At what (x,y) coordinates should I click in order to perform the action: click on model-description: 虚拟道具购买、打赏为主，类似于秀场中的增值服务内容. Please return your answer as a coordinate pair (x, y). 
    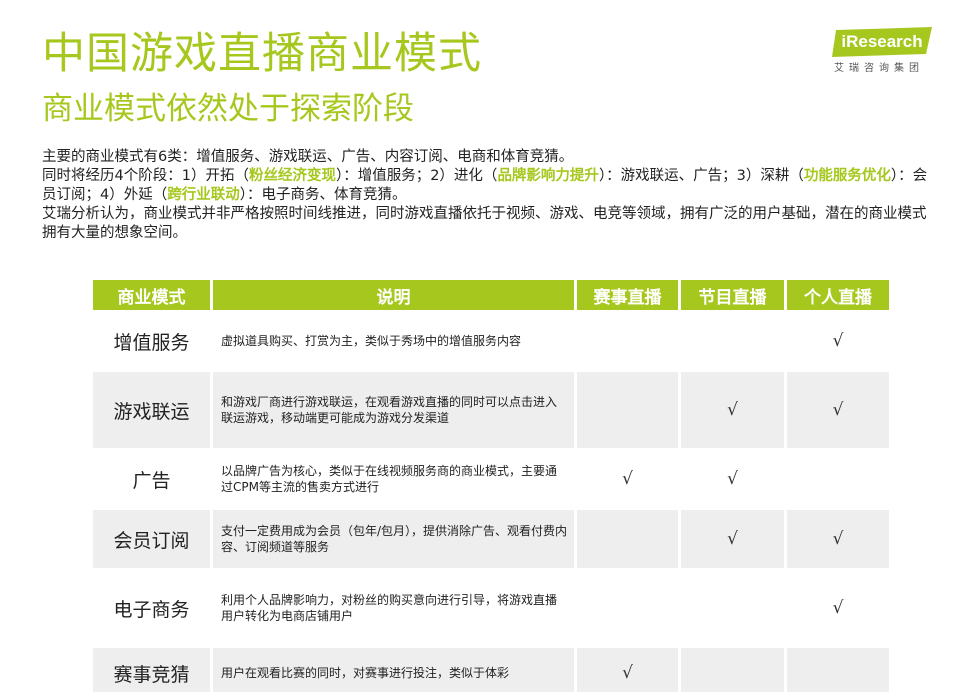
    Looking at the image, I should click on (393, 341).